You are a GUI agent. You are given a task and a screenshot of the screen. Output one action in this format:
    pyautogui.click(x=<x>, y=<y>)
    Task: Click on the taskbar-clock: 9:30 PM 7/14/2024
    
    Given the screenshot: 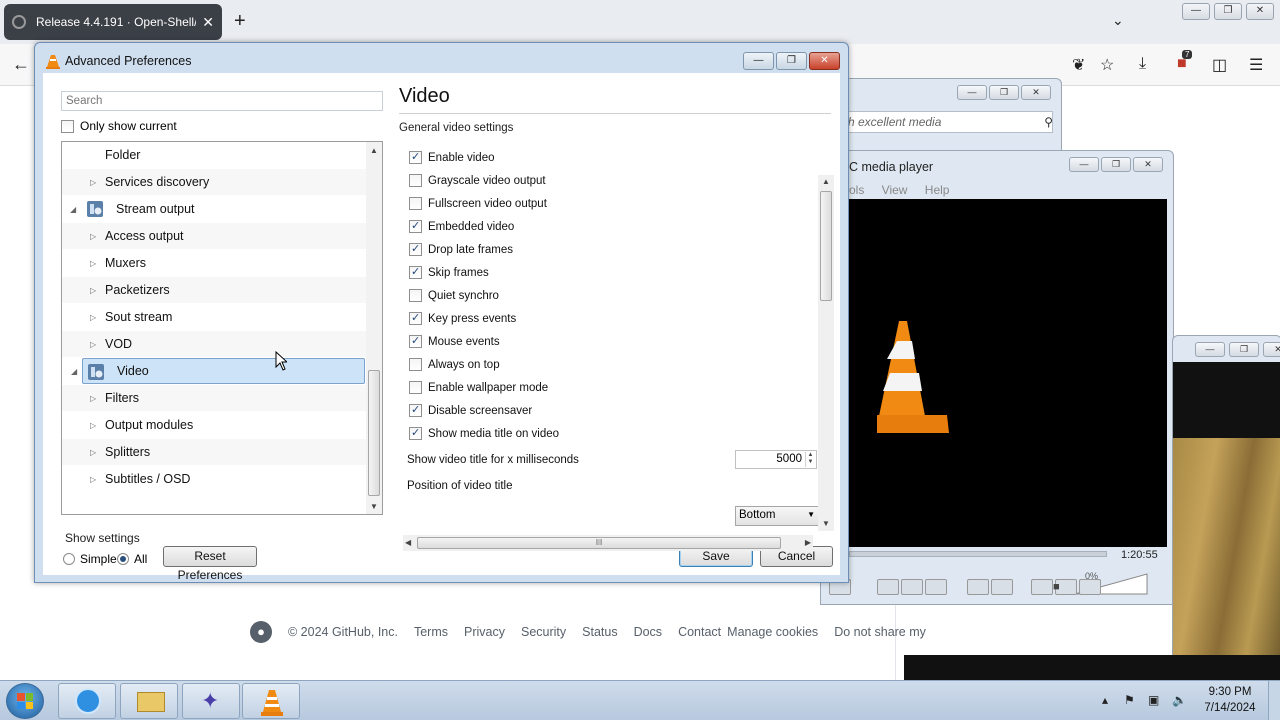 What is the action you would take?
    pyautogui.click(x=1230, y=700)
    